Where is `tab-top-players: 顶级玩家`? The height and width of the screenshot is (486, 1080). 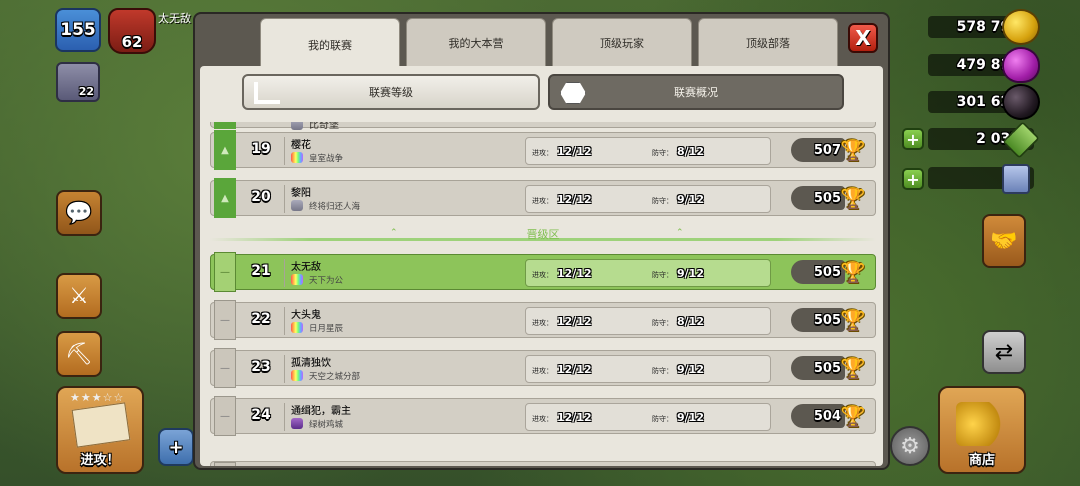 tab-top-players: 顶级玩家 is located at coordinates (622, 42).